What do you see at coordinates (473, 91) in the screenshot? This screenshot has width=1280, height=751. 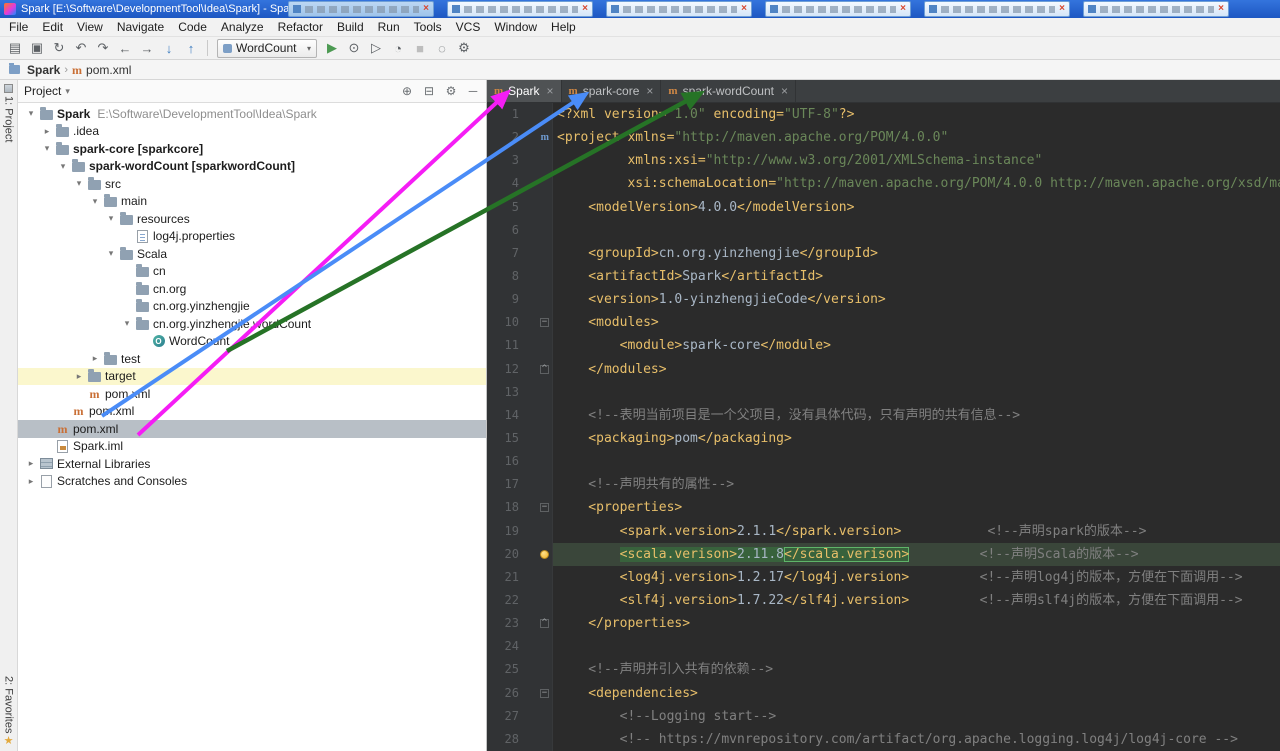 I see `hide-icon: ─` at bounding box center [473, 91].